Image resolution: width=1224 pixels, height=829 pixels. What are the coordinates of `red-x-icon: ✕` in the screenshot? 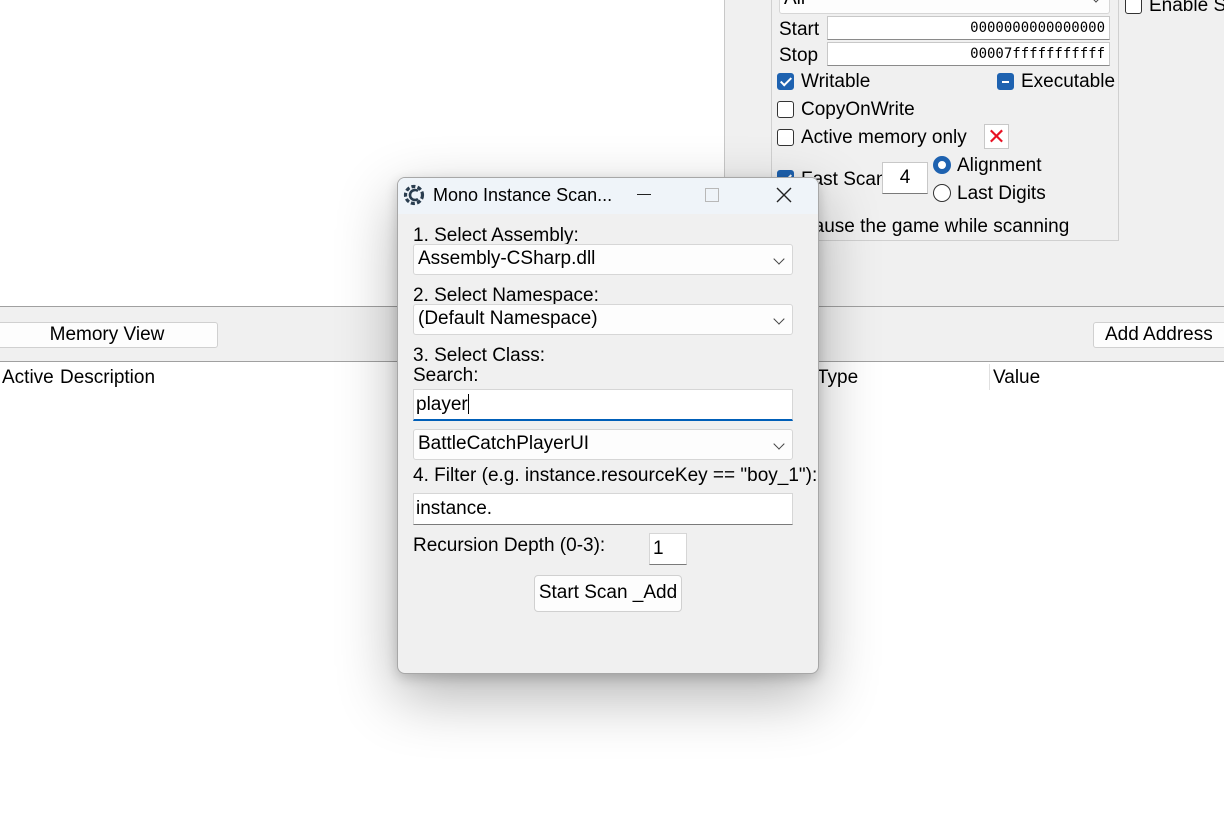 It's located at (996, 136).